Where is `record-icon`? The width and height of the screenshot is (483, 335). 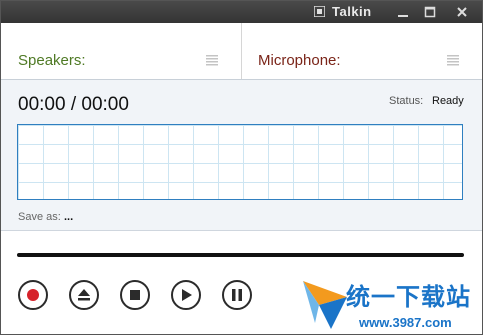
record-icon is located at coordinates (33, 295).